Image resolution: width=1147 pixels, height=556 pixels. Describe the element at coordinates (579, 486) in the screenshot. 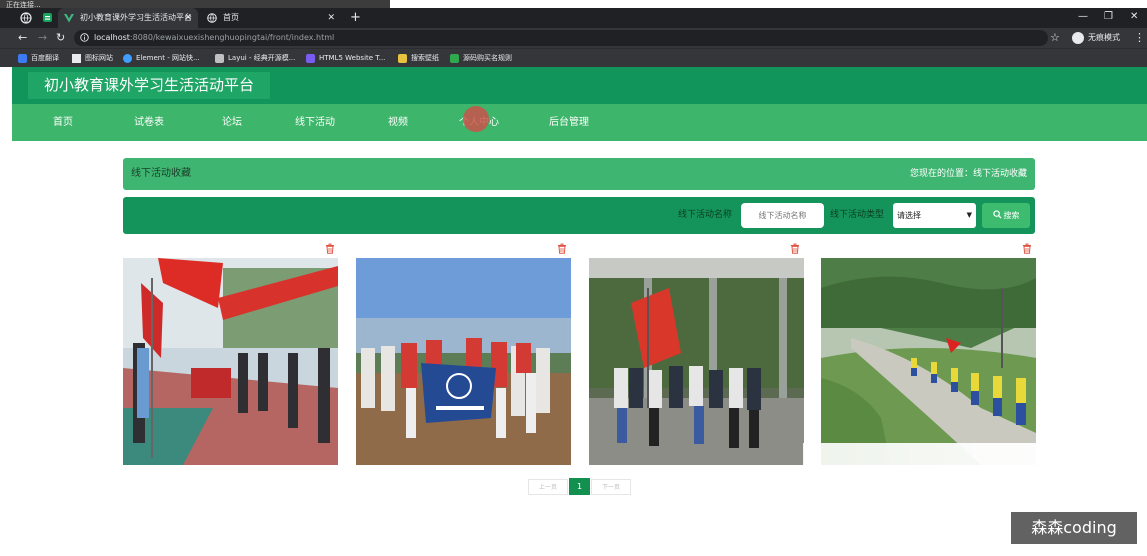

I see `current-page-button: 1` at that location.